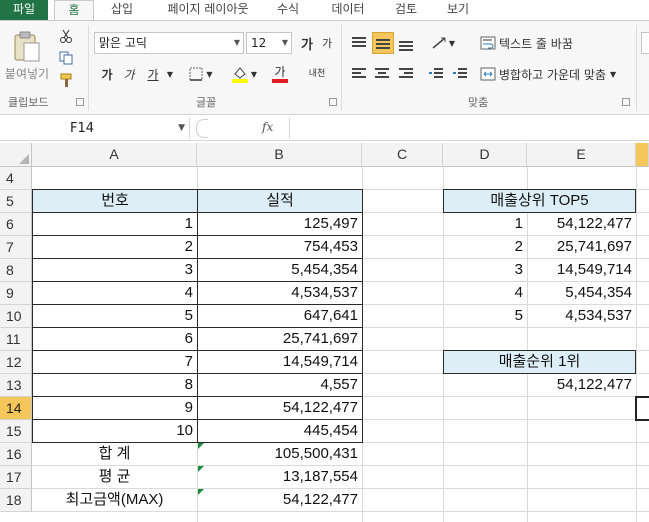  What do you see at coordinates (115, 408) in the screenshot?
I see `table-cell-number: 9` at bounding box center [115, 408].